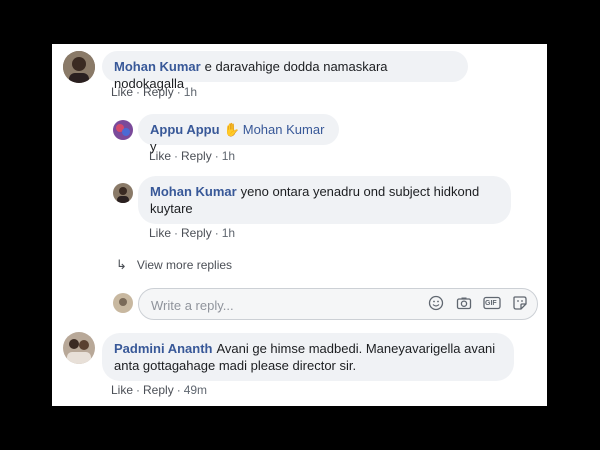 Image resolution: width=600 pixels, height=450 pixels. What do you see at coordinates (185, 129) in the screenshot?
I see `comment-author: Appu Appu` at bounding box center [185, 129].